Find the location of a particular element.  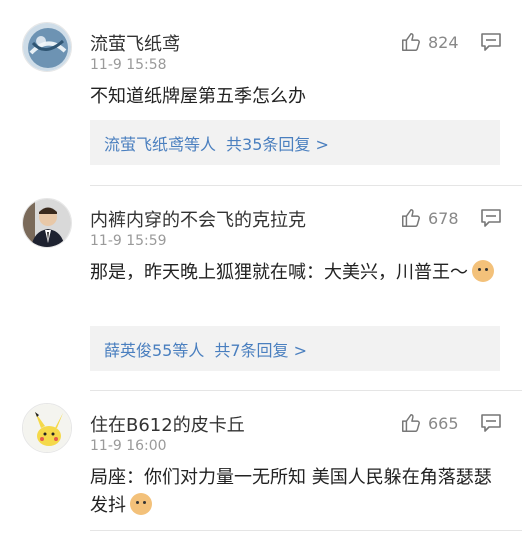

timestamp: 11-9 16:00 is located at coordinates (128, 446).